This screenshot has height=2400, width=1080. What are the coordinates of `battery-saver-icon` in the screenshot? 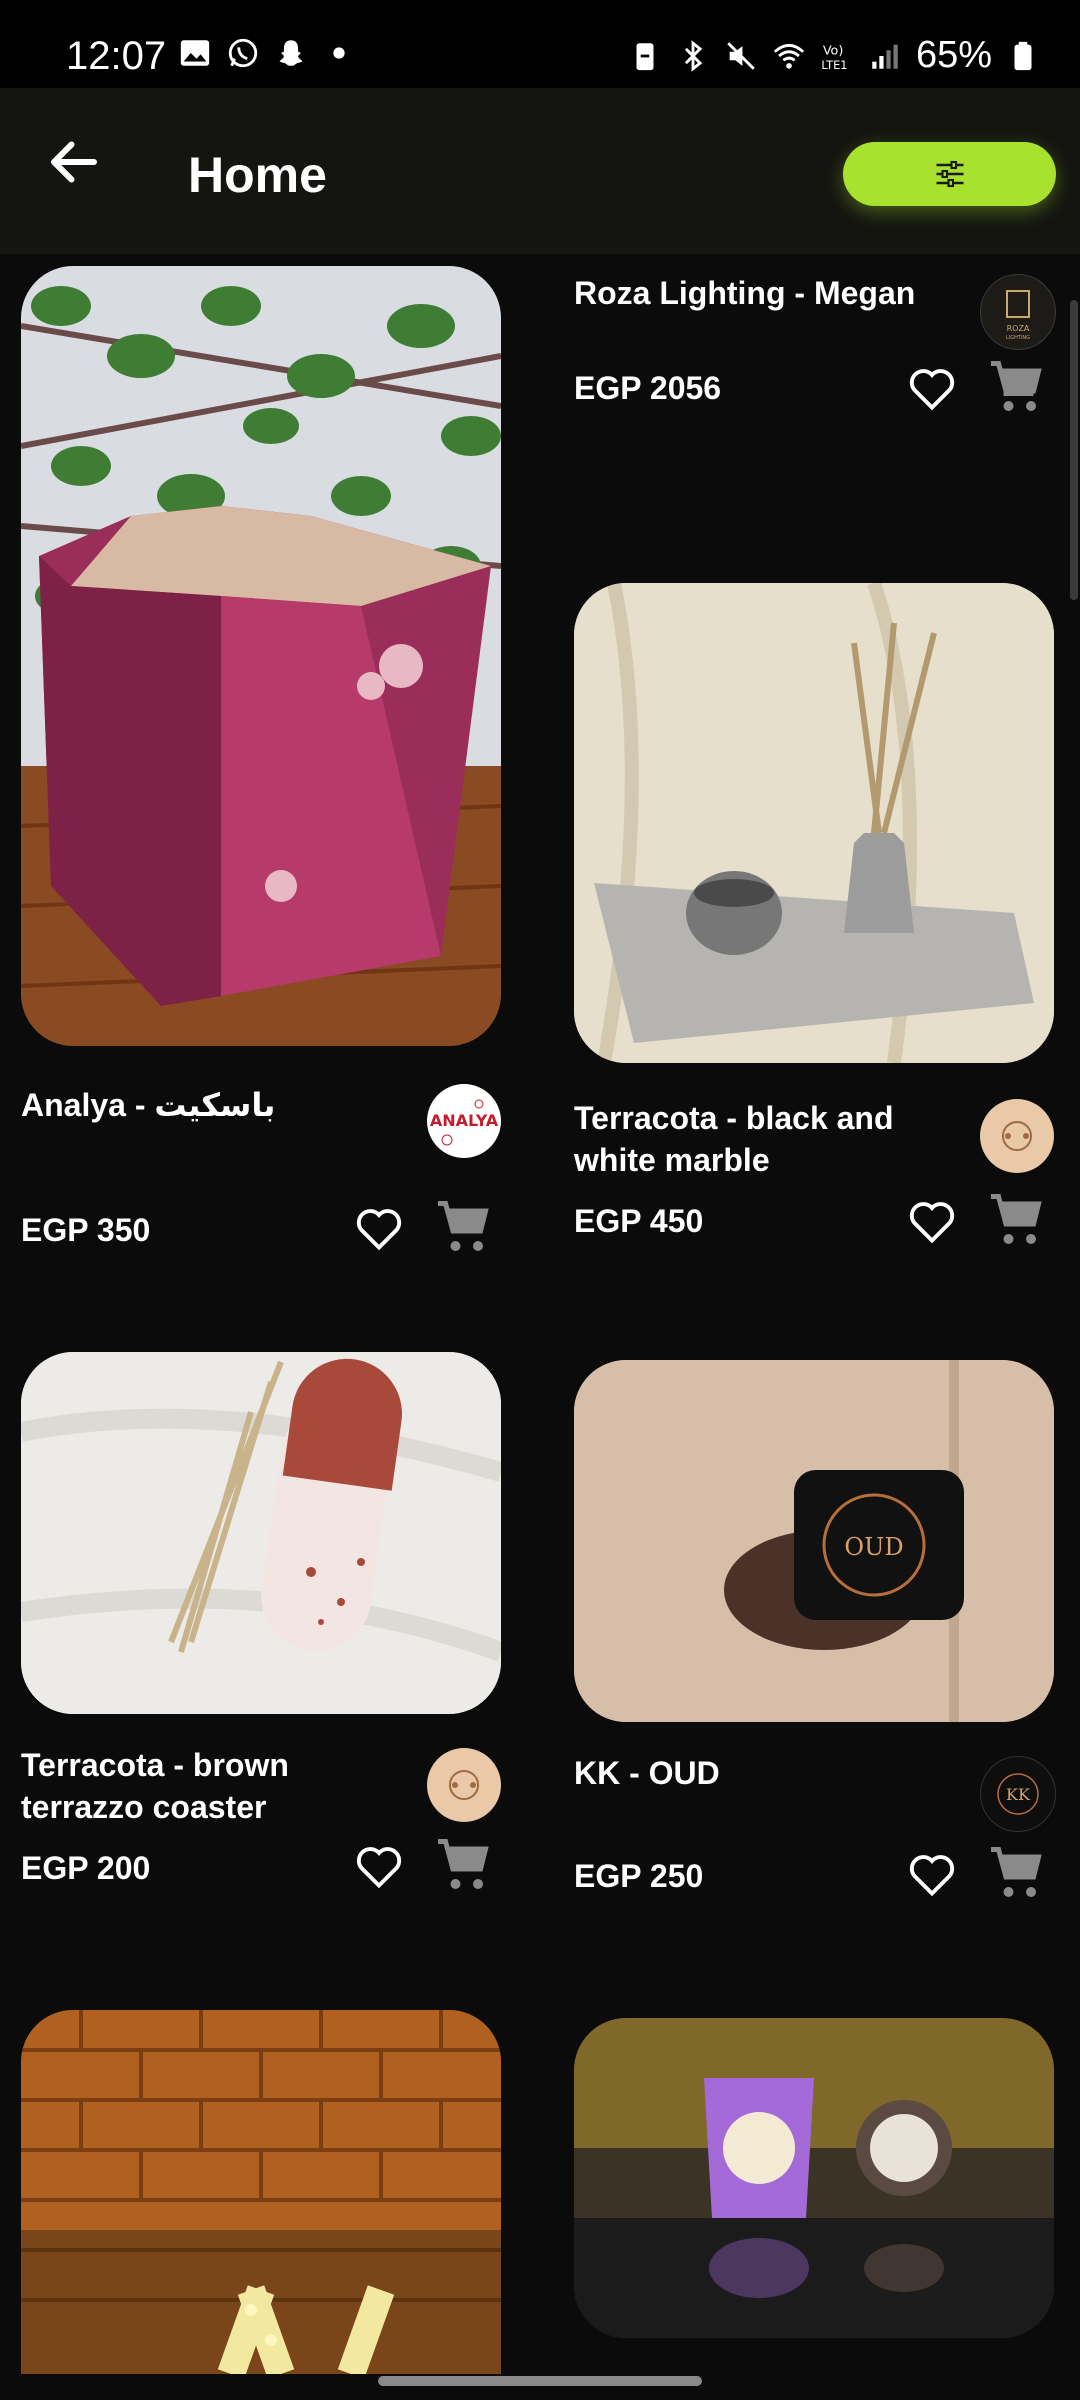 It's located at (645, 56).